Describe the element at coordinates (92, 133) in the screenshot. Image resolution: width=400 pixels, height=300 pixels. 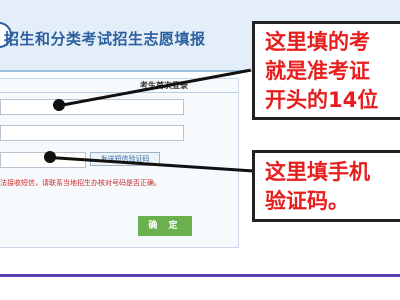
I see `id-number-input` at that location.